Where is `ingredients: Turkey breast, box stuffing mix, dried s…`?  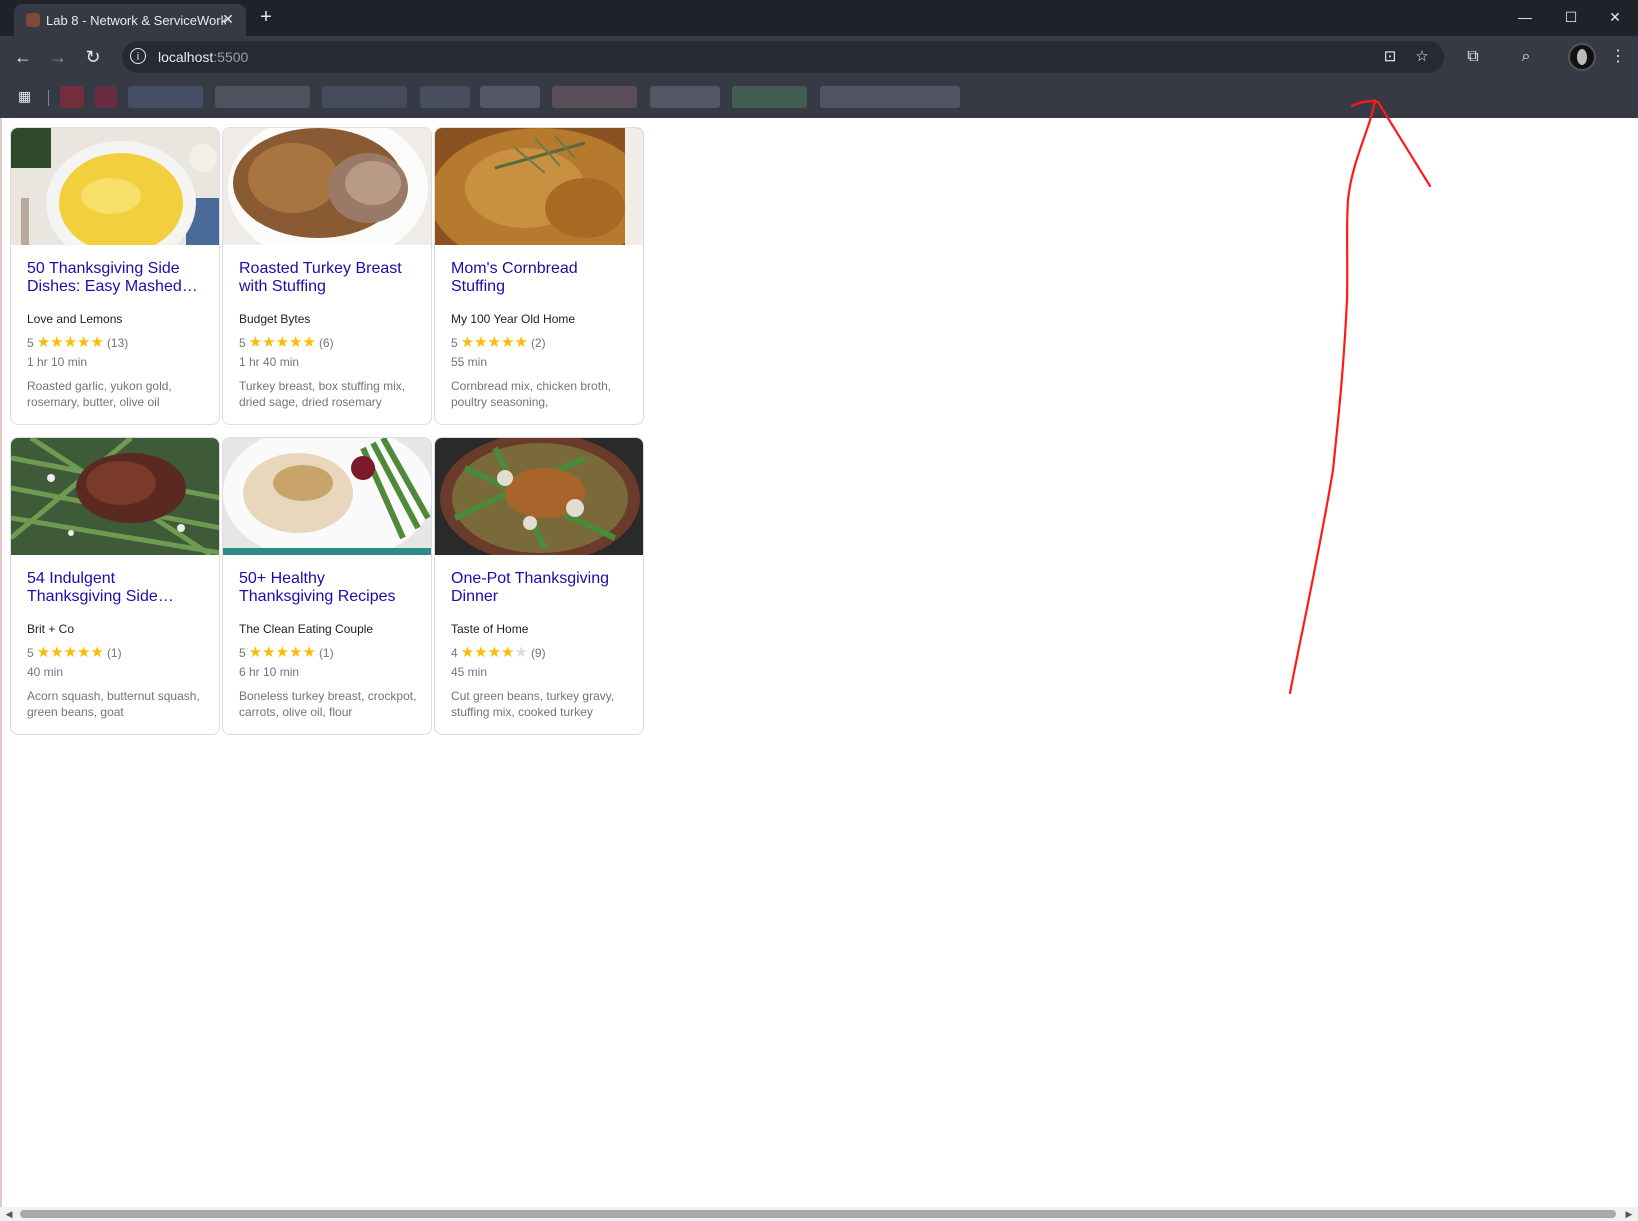
ingredients: Turkey breast, box stuffing mix, dried s… is located at coordinates (322, 394).